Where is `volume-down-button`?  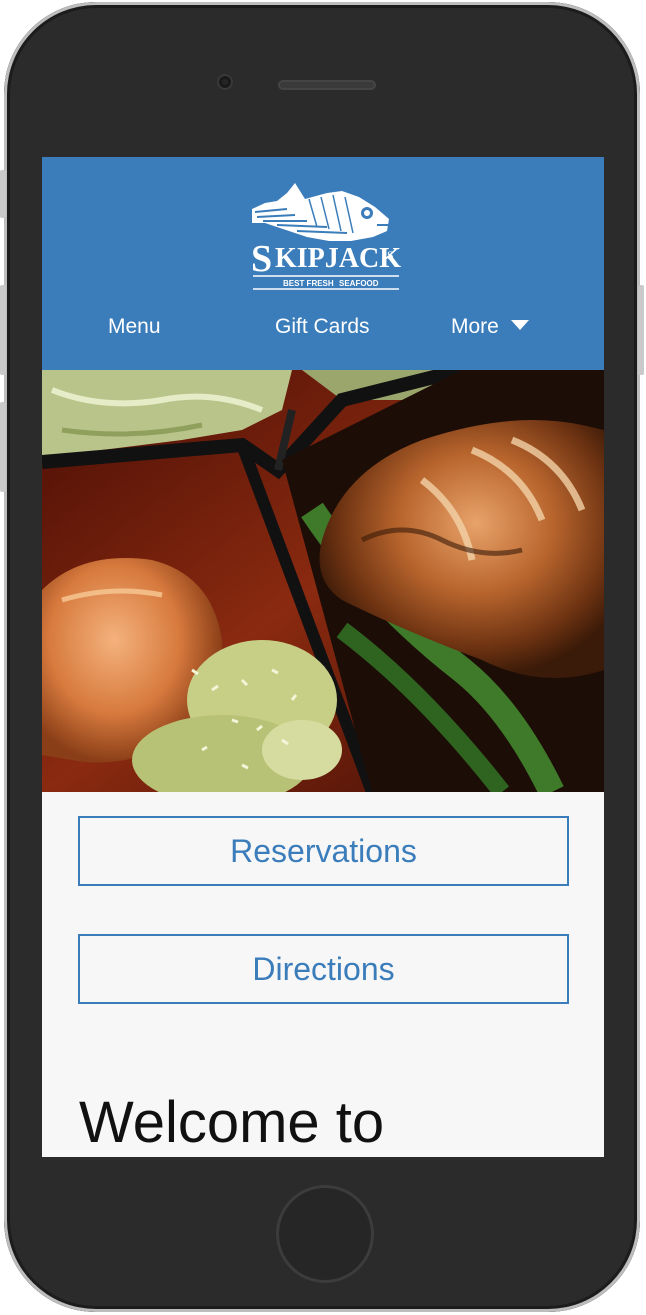 volume-down-button is located at coordinates (3, 447).